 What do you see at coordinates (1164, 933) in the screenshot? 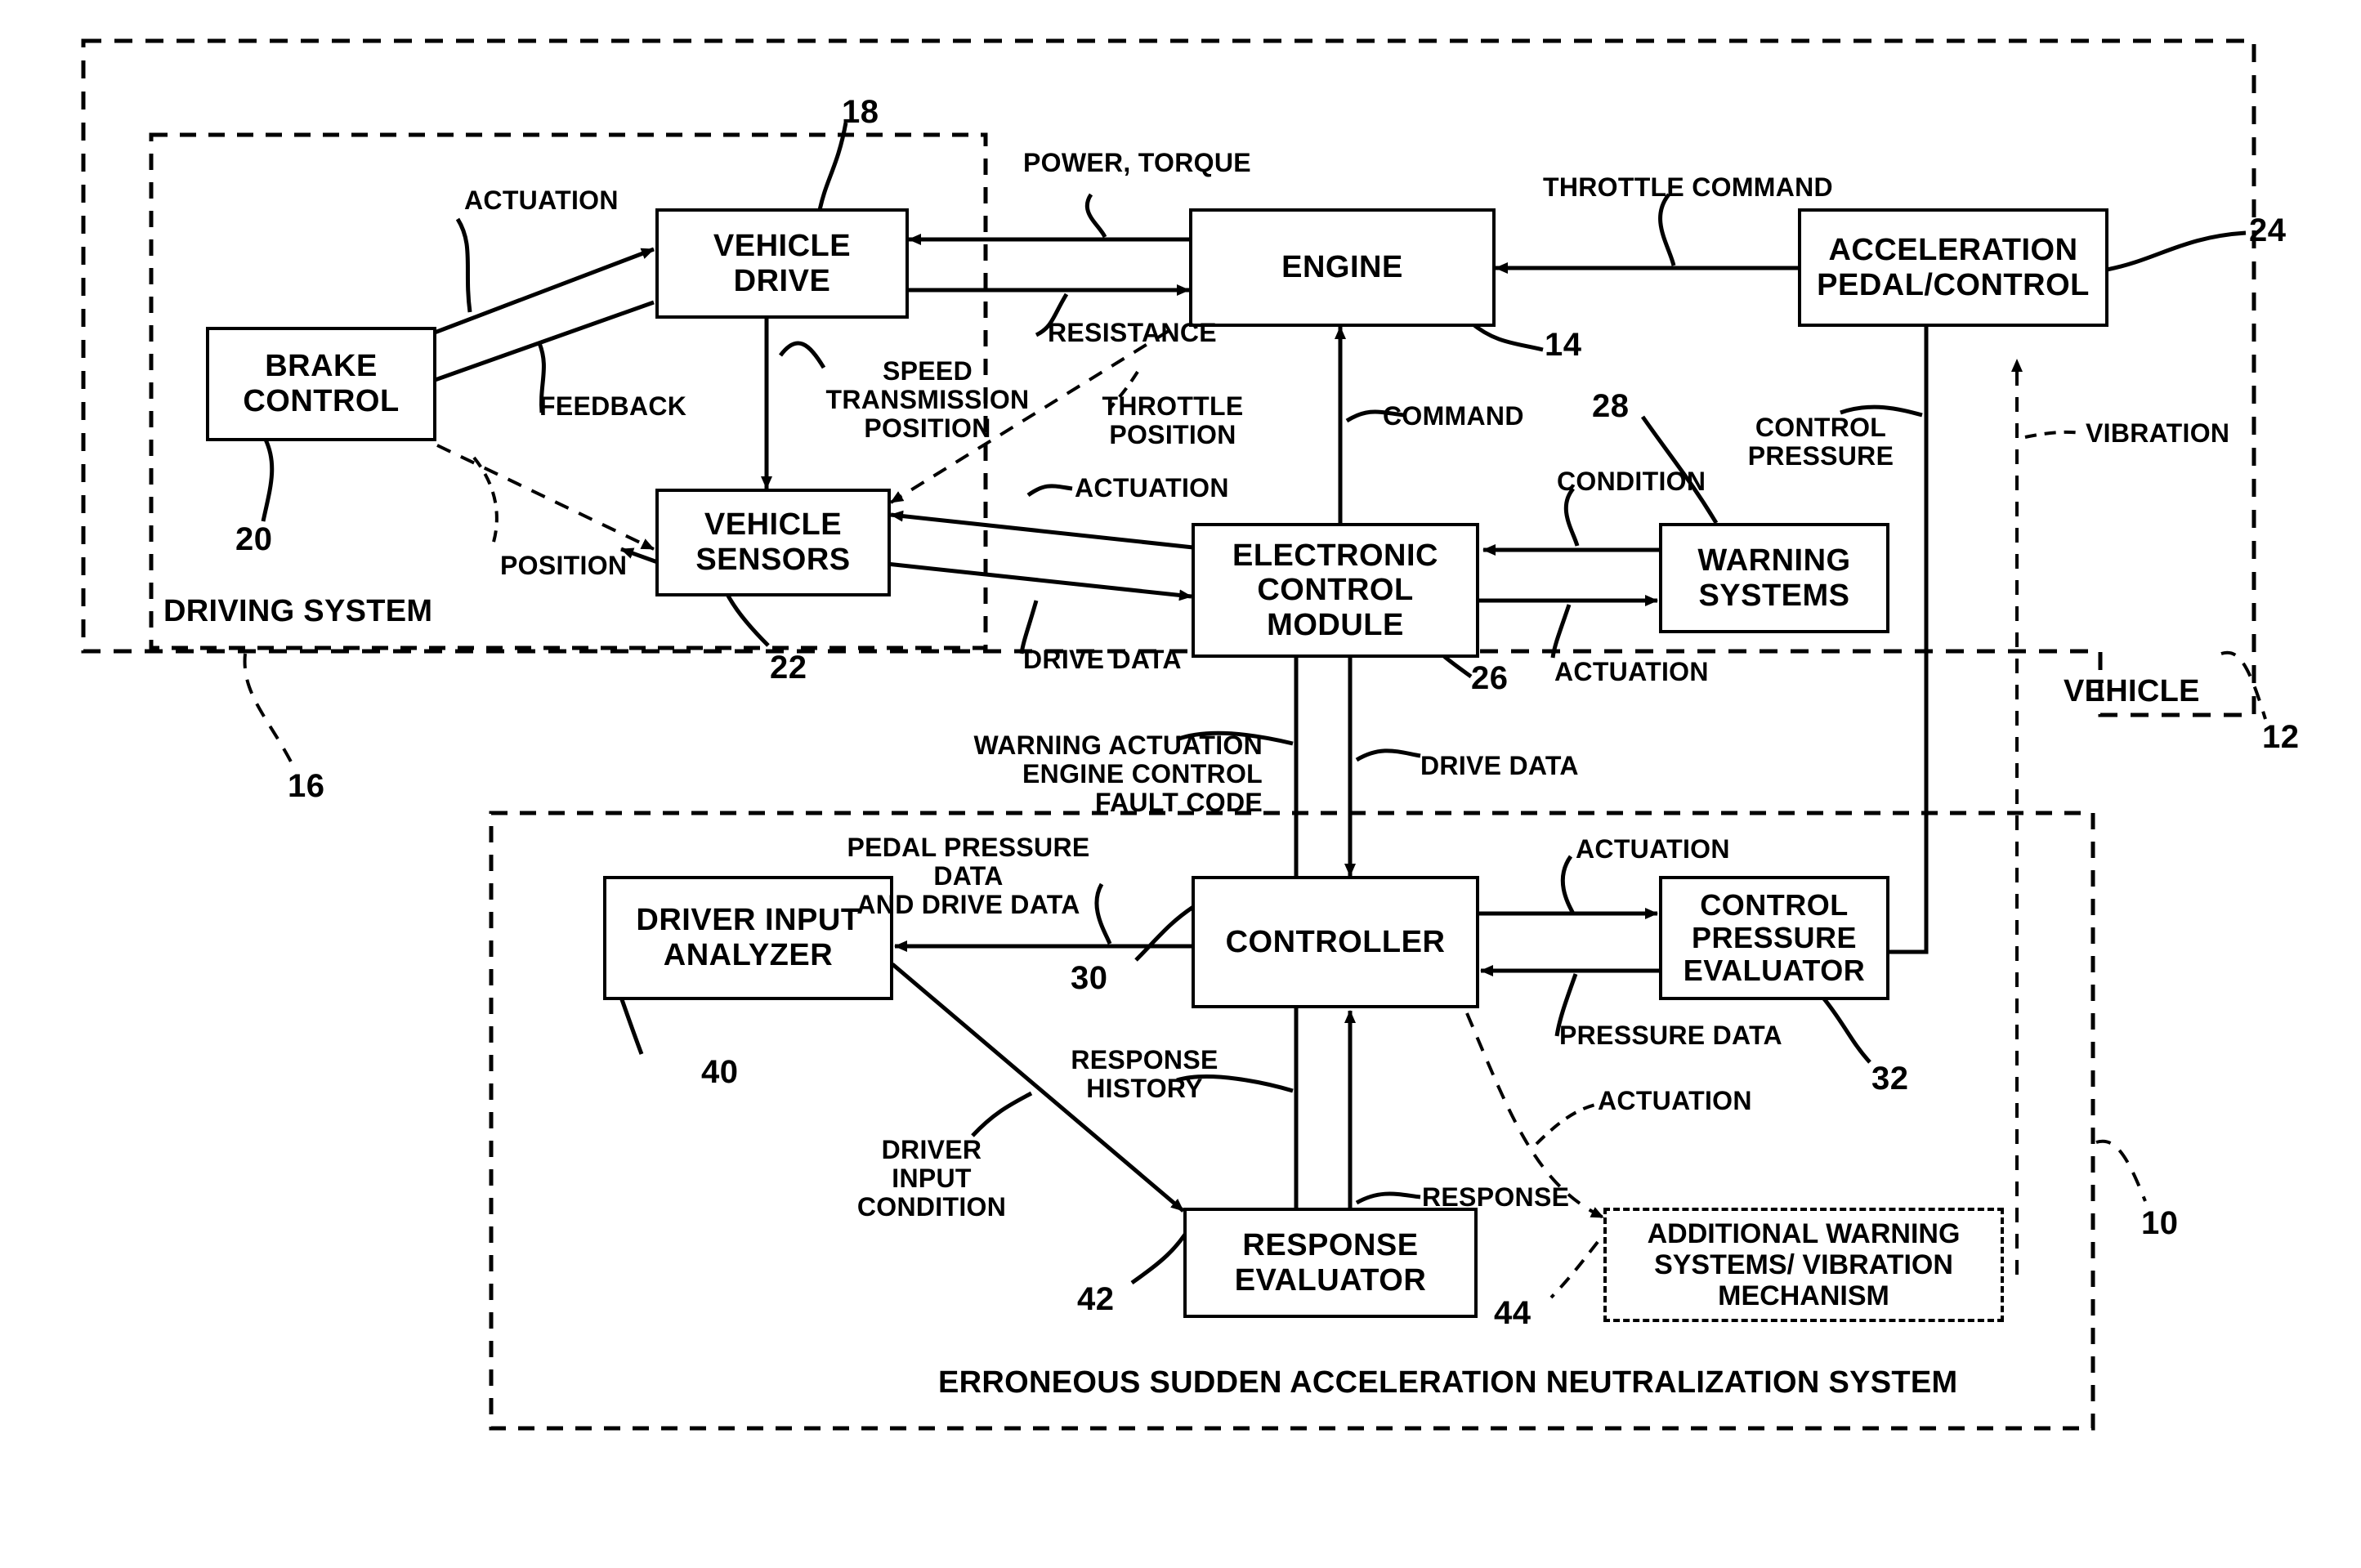
I see `ref-30-leader` at bounding box center [1164, 933].